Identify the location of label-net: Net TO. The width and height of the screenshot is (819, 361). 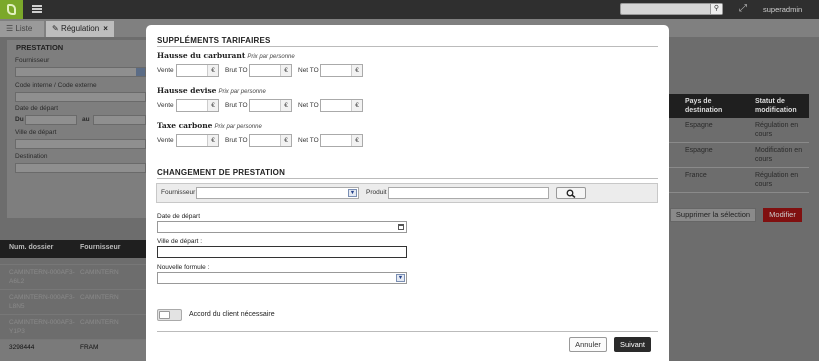
(308, 140).